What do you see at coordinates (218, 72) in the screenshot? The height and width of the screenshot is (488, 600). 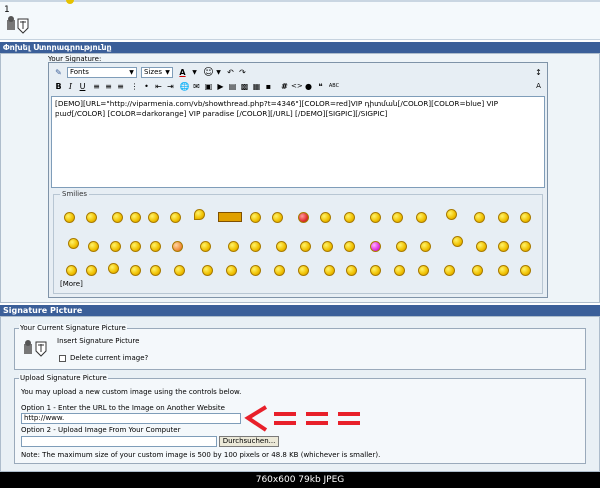 I see `smilies-dropdown-icon: ▼` at bounding box center [218, 72].